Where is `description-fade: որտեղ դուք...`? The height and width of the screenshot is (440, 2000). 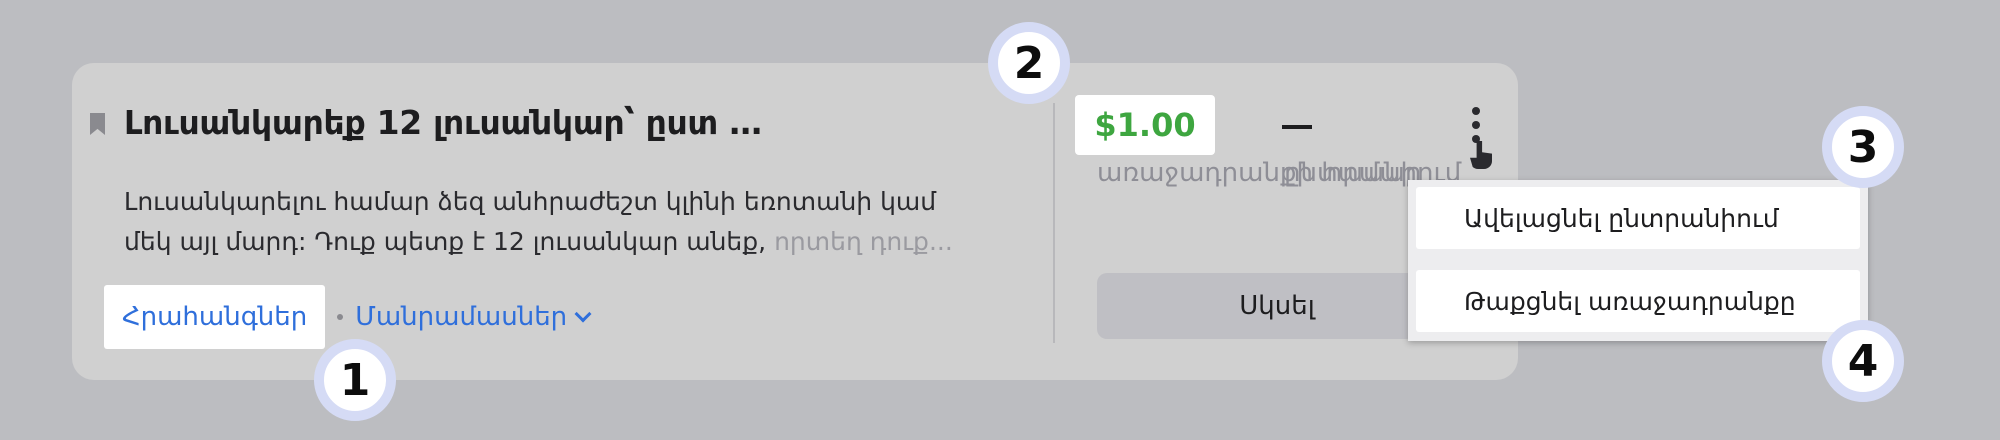
description-fade: որտեղ դուք... is located at coordinates (863, 241).